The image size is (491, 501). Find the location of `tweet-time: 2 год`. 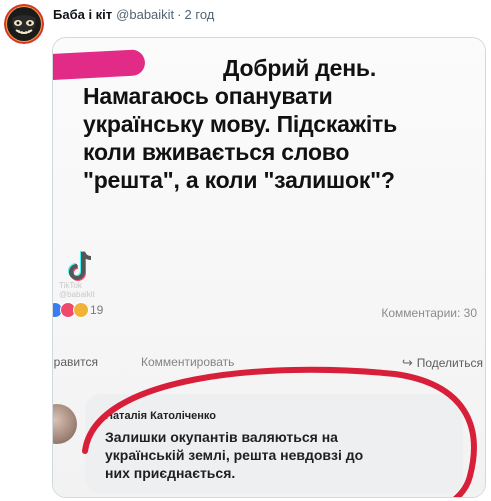

tweet-time: 2 год is located at coordinates (200, 14).